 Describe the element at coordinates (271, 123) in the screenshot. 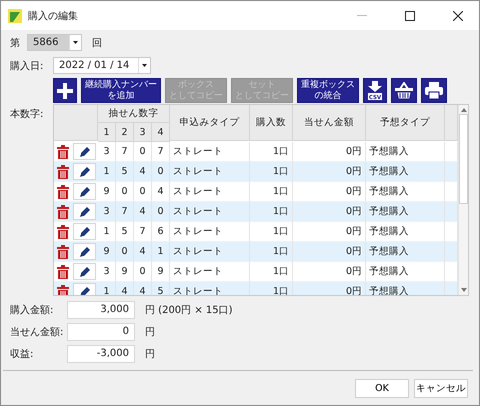

I see `column-header: 購入数` at that location.